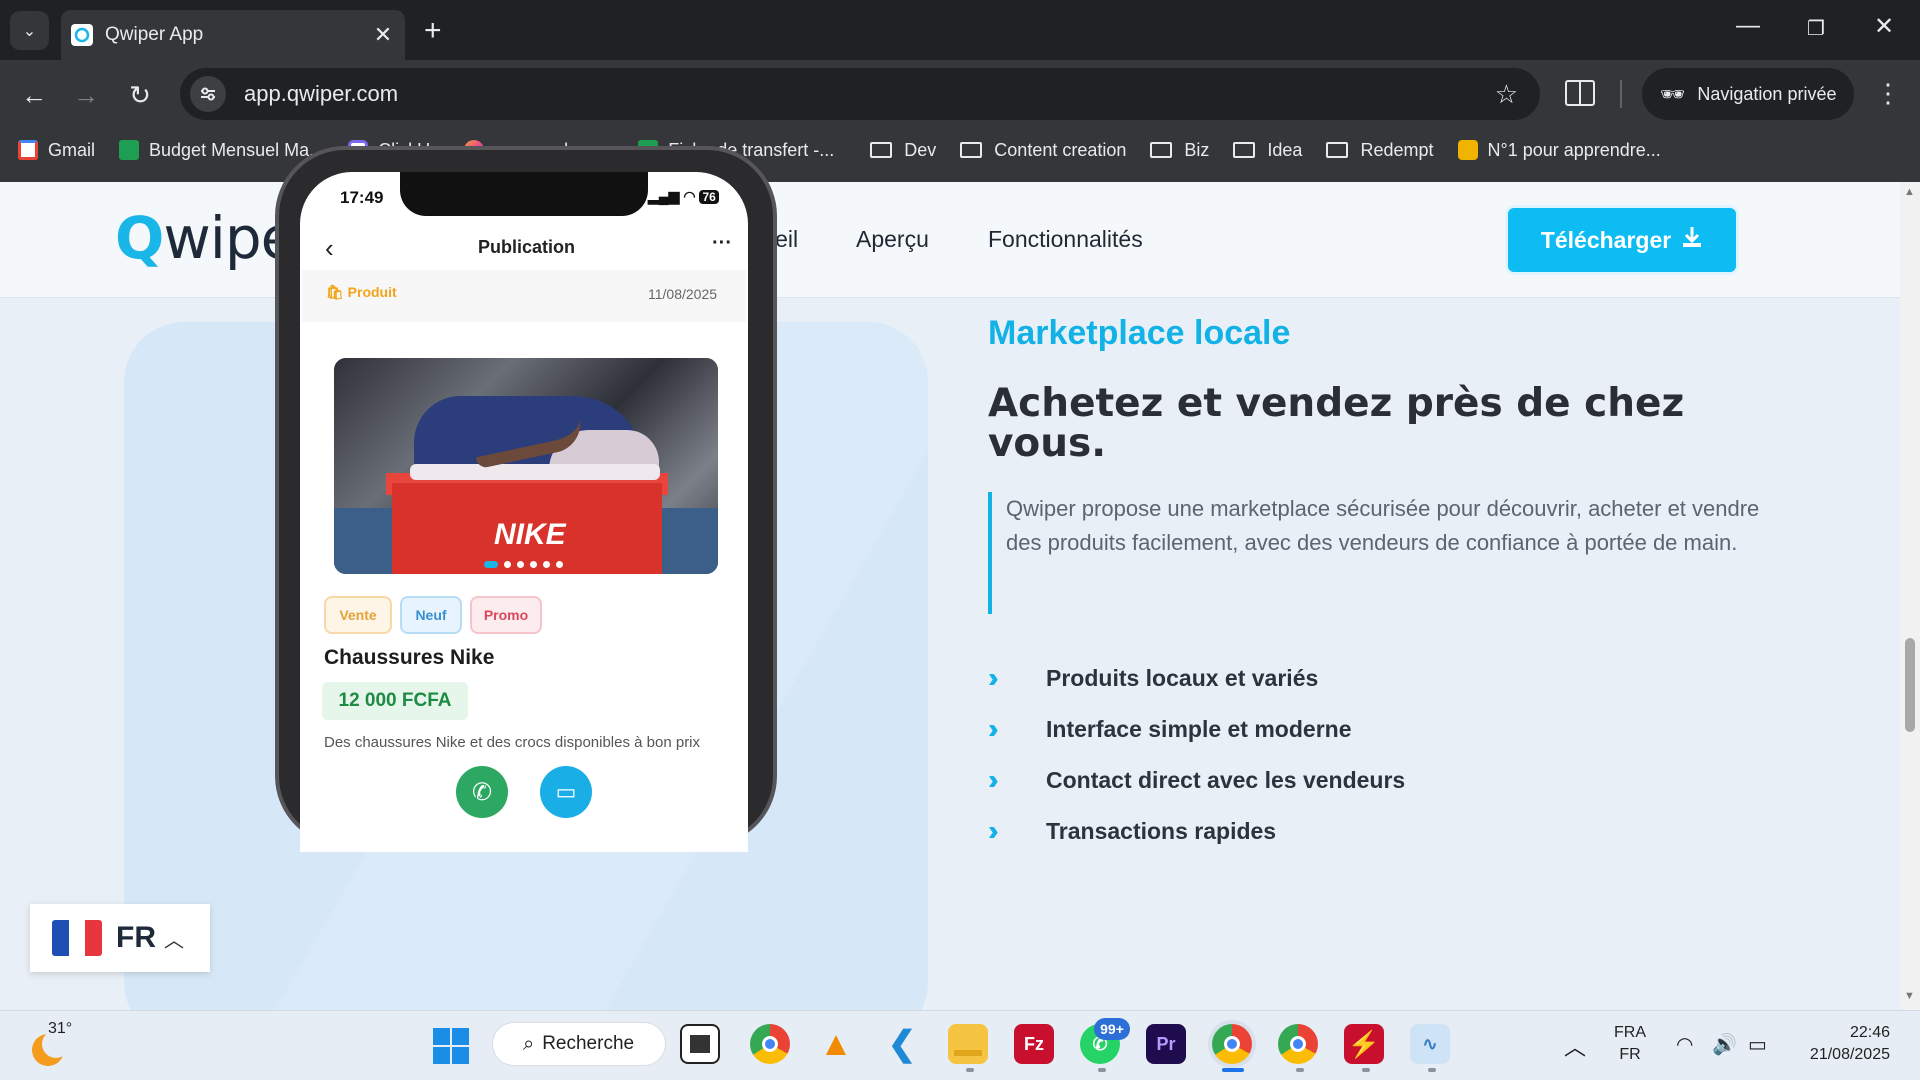  Describe the element at coordinates (1622, 240) in the screenshot. I see `download-button: Télécharger` at that location.